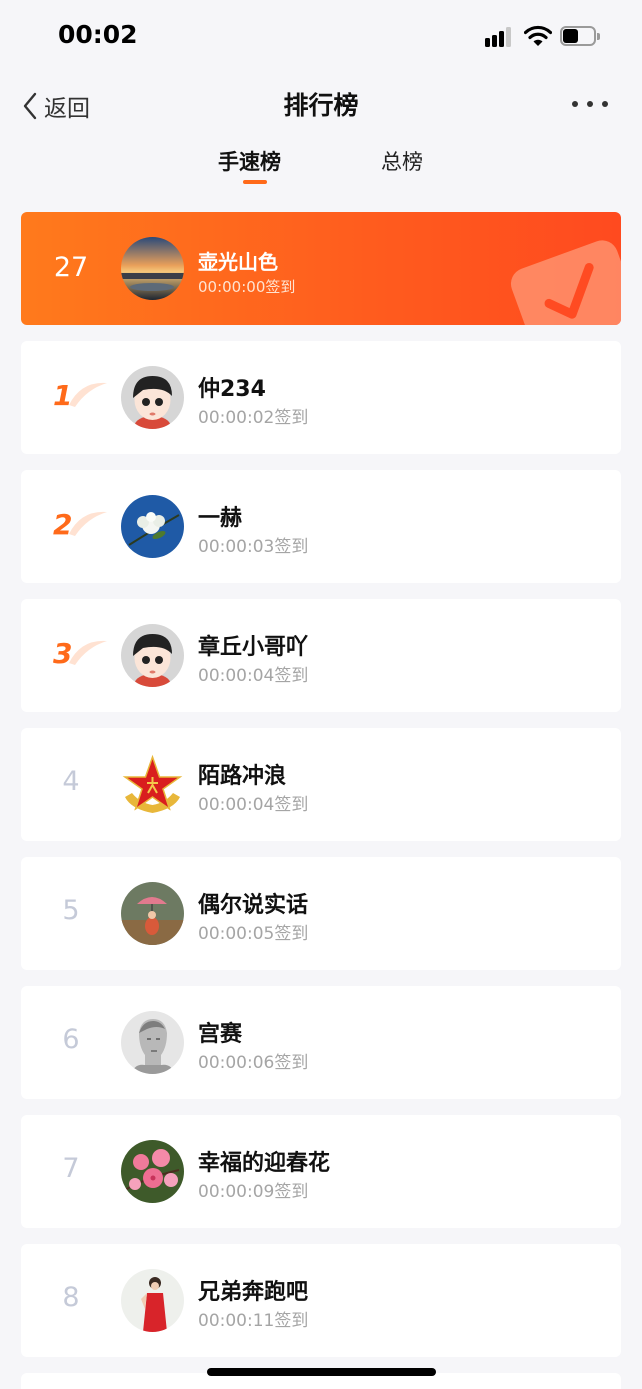  What do you see at coordinates (71, 267) in the screenshot?
I see `my-rank-number: 27` at bounding box center [71, 267].